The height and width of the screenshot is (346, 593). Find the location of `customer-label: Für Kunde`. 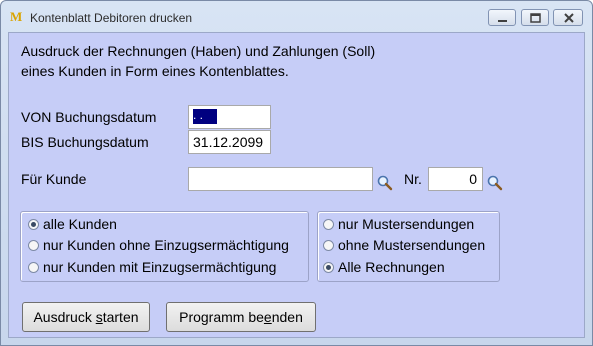

customer-label: Für Kunde is located at coordinates (54, 179).